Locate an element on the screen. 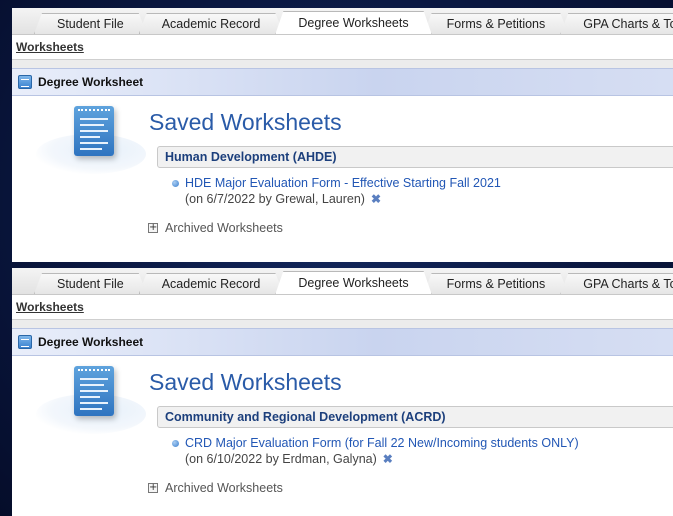  worksheet-meta: (on 6/7/2022 by Grewal, Lauren) ✖ is located at coordinates (283, 199).